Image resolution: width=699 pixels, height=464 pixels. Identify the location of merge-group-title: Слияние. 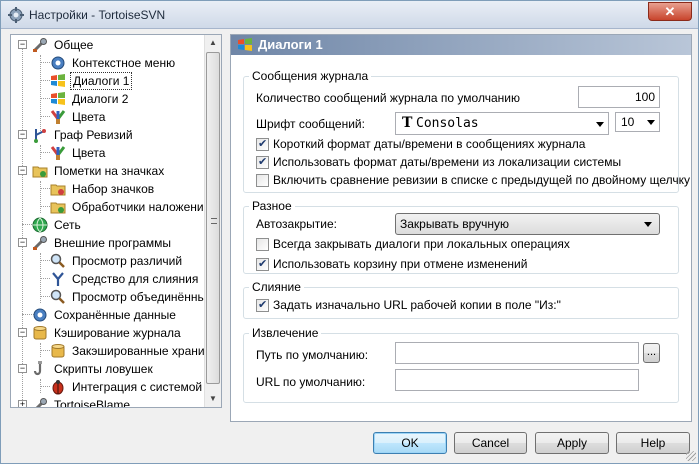
(276, 287).